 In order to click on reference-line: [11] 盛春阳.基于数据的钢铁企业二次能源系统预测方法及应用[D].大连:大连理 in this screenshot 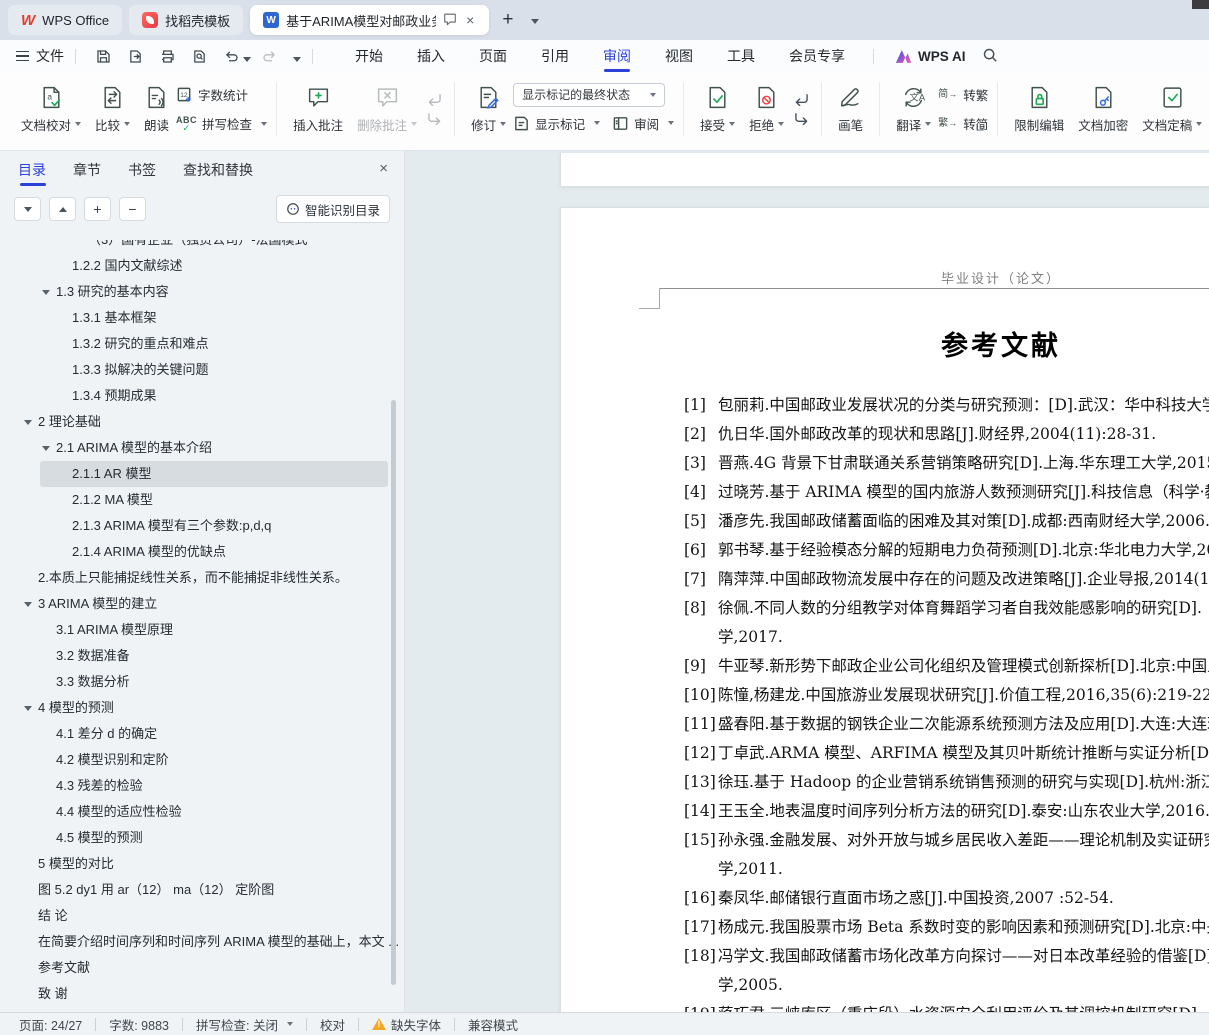, I will do `click(946, 724)`.